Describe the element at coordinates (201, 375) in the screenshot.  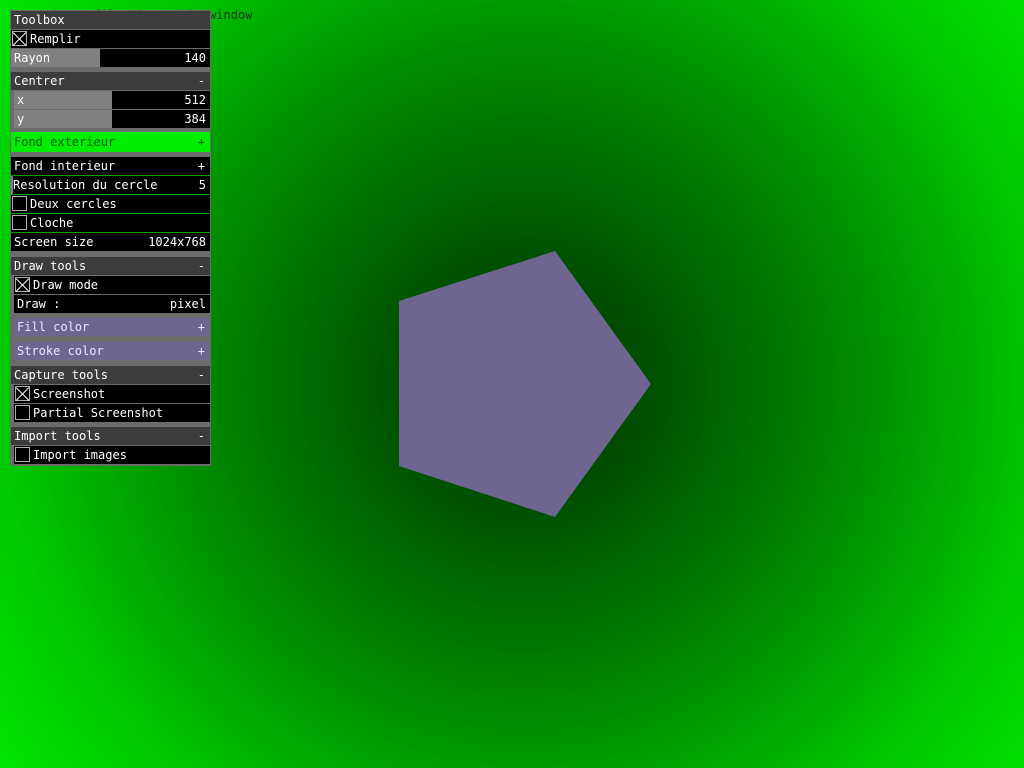
I see `capture-tools-collapse-icon: -` at that location.